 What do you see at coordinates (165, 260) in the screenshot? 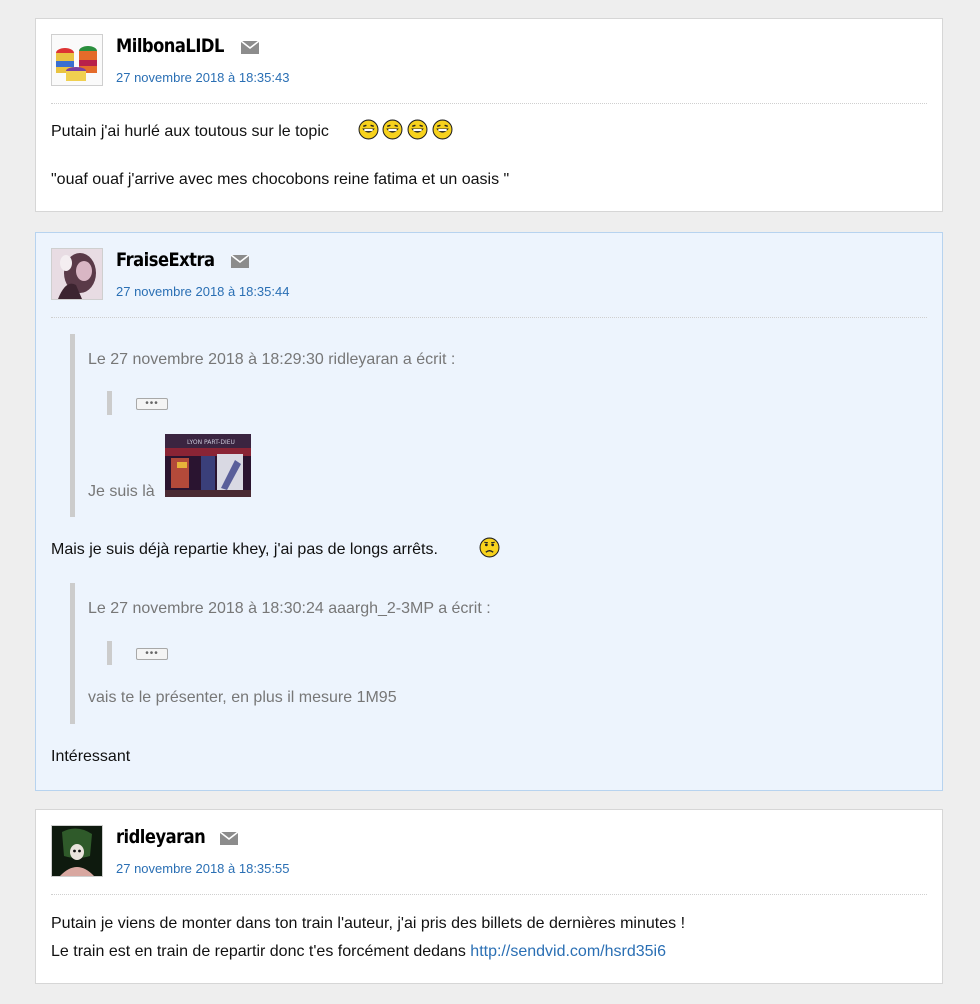
I see `author-name: FraiseExtra` at bounding box center [165, 260].